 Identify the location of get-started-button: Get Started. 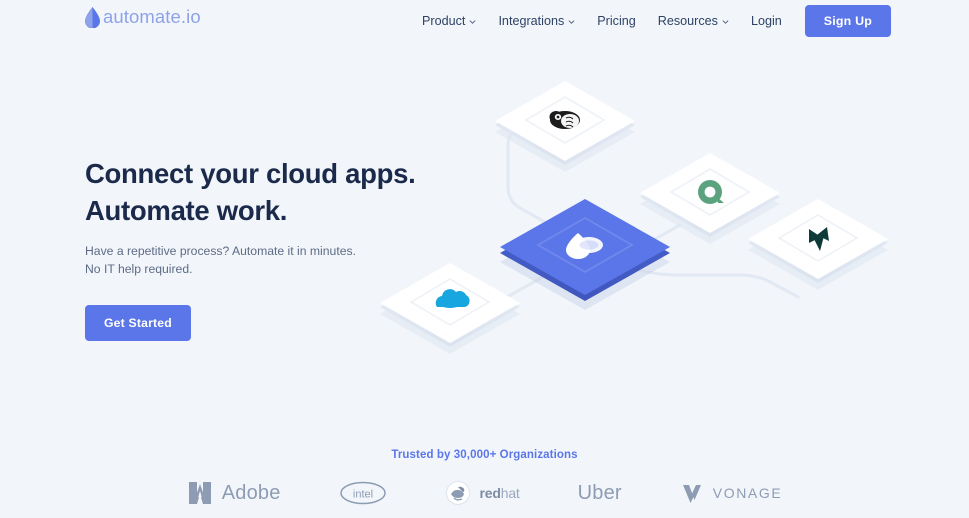
(138, 323).